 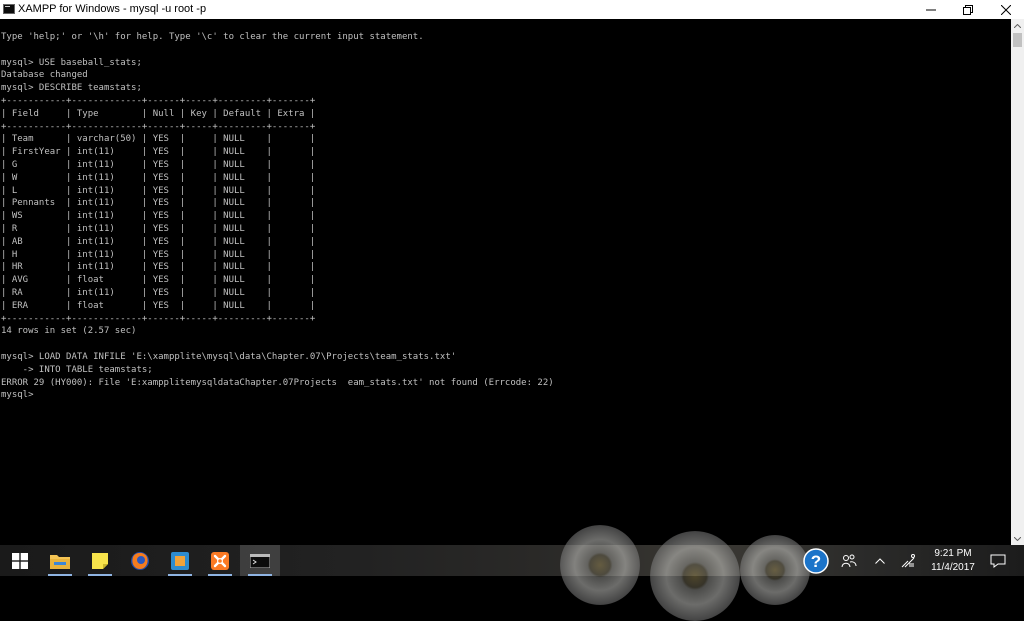 I want to click on help-icon: ?, so click(x=816, y=560).